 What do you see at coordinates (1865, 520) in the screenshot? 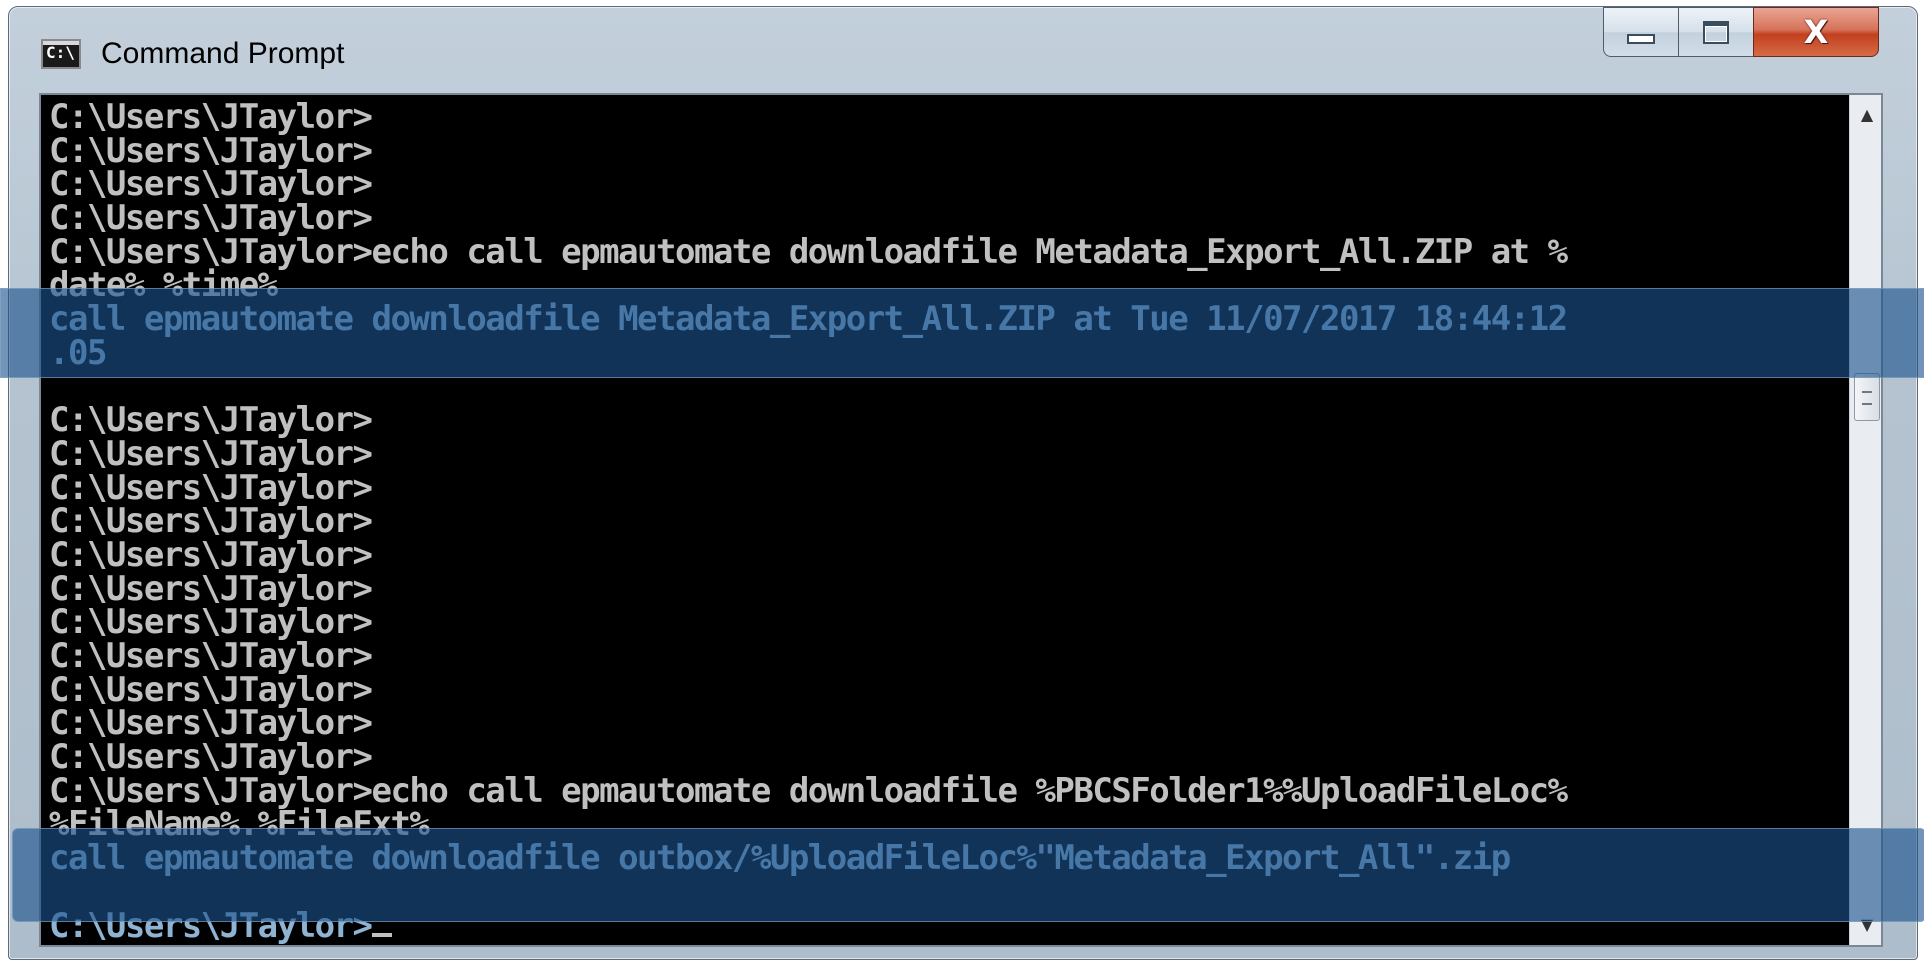
I see `vertical-scrollbar: ▲ ▼` at bounding box center [1865, 520].